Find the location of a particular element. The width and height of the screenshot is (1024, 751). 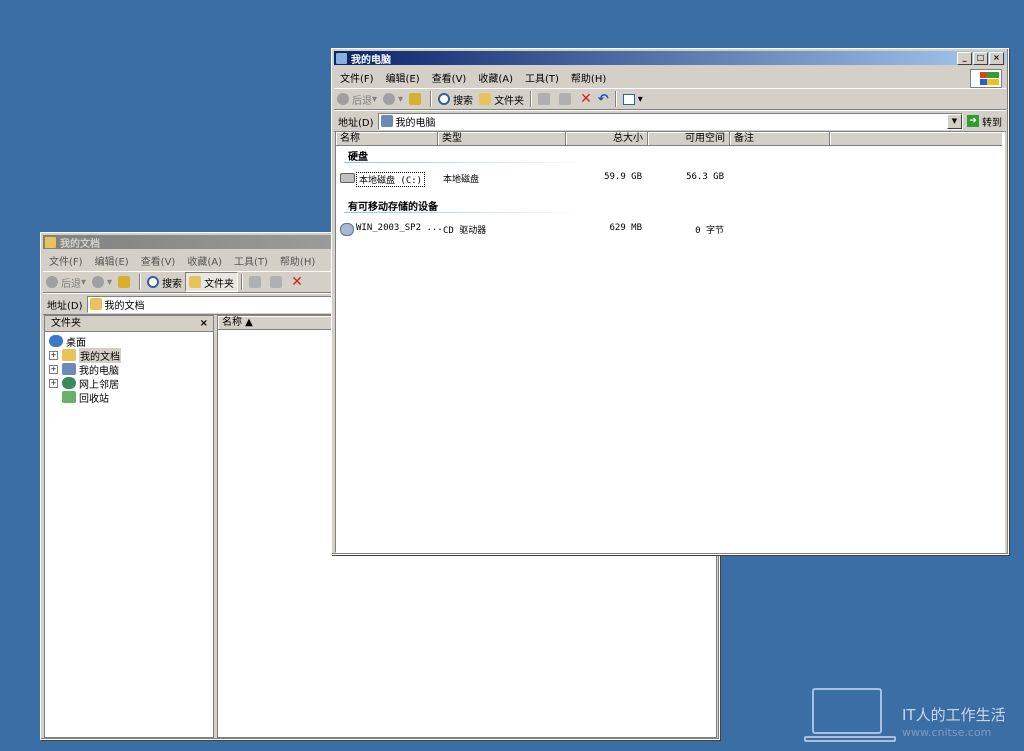

network-icon is located at coordinates (69, 383).